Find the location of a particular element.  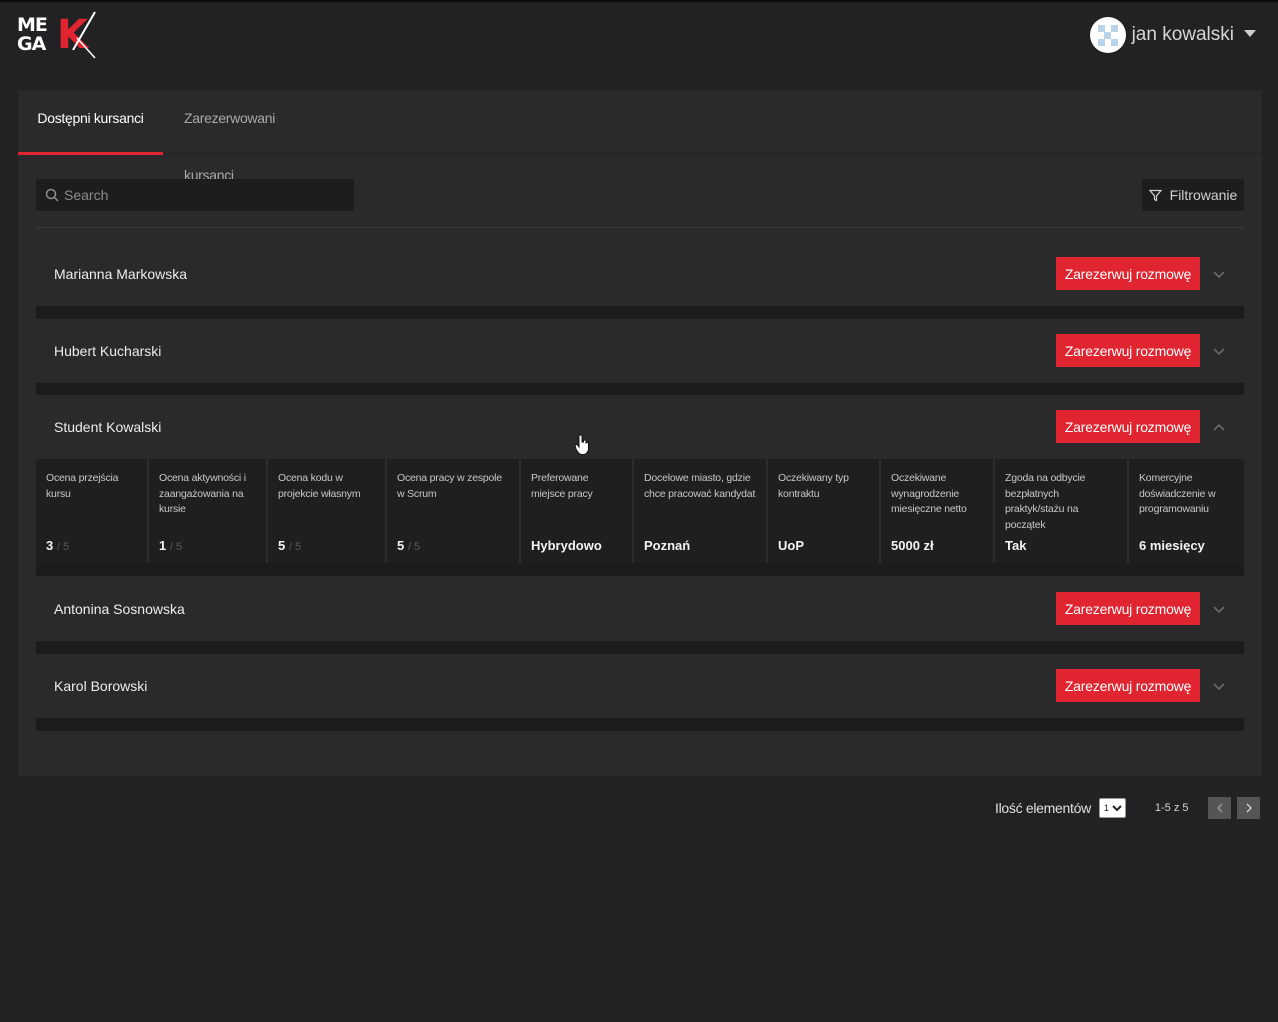

hand-pointer-cursor-icon is located at coordinates (581, 444).